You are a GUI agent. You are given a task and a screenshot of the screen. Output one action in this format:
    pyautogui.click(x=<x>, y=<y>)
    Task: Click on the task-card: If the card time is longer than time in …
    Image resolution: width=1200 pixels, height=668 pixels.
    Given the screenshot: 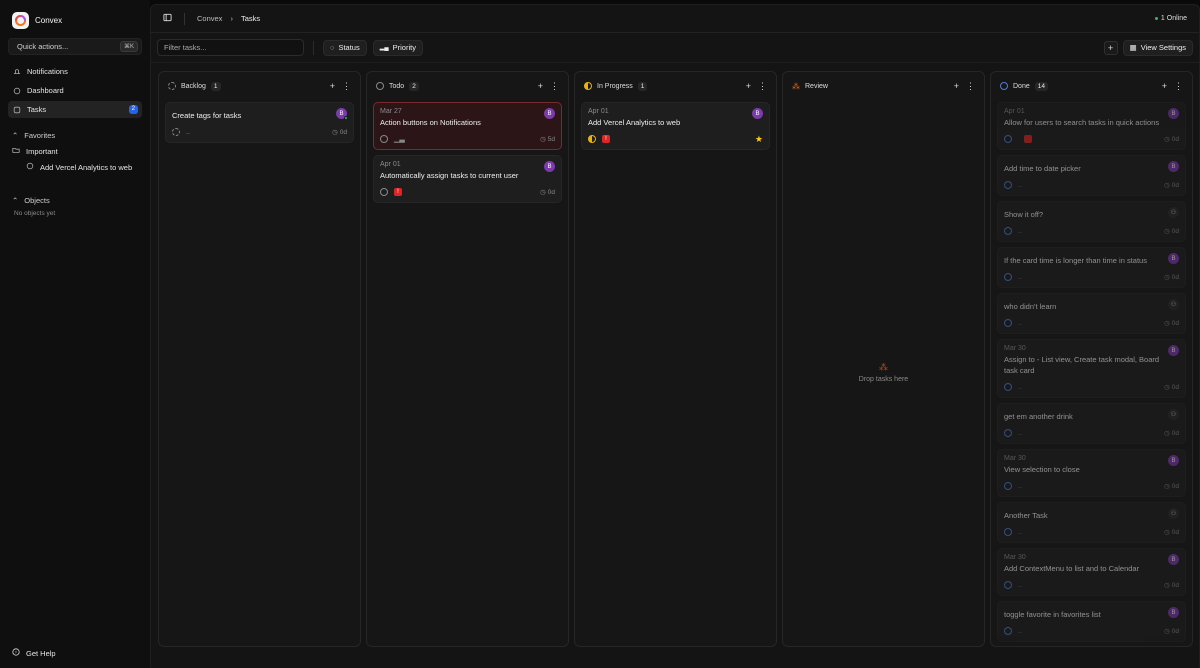 What is the action you would take?
    pyautogui.click(x=1091, y=267)
    